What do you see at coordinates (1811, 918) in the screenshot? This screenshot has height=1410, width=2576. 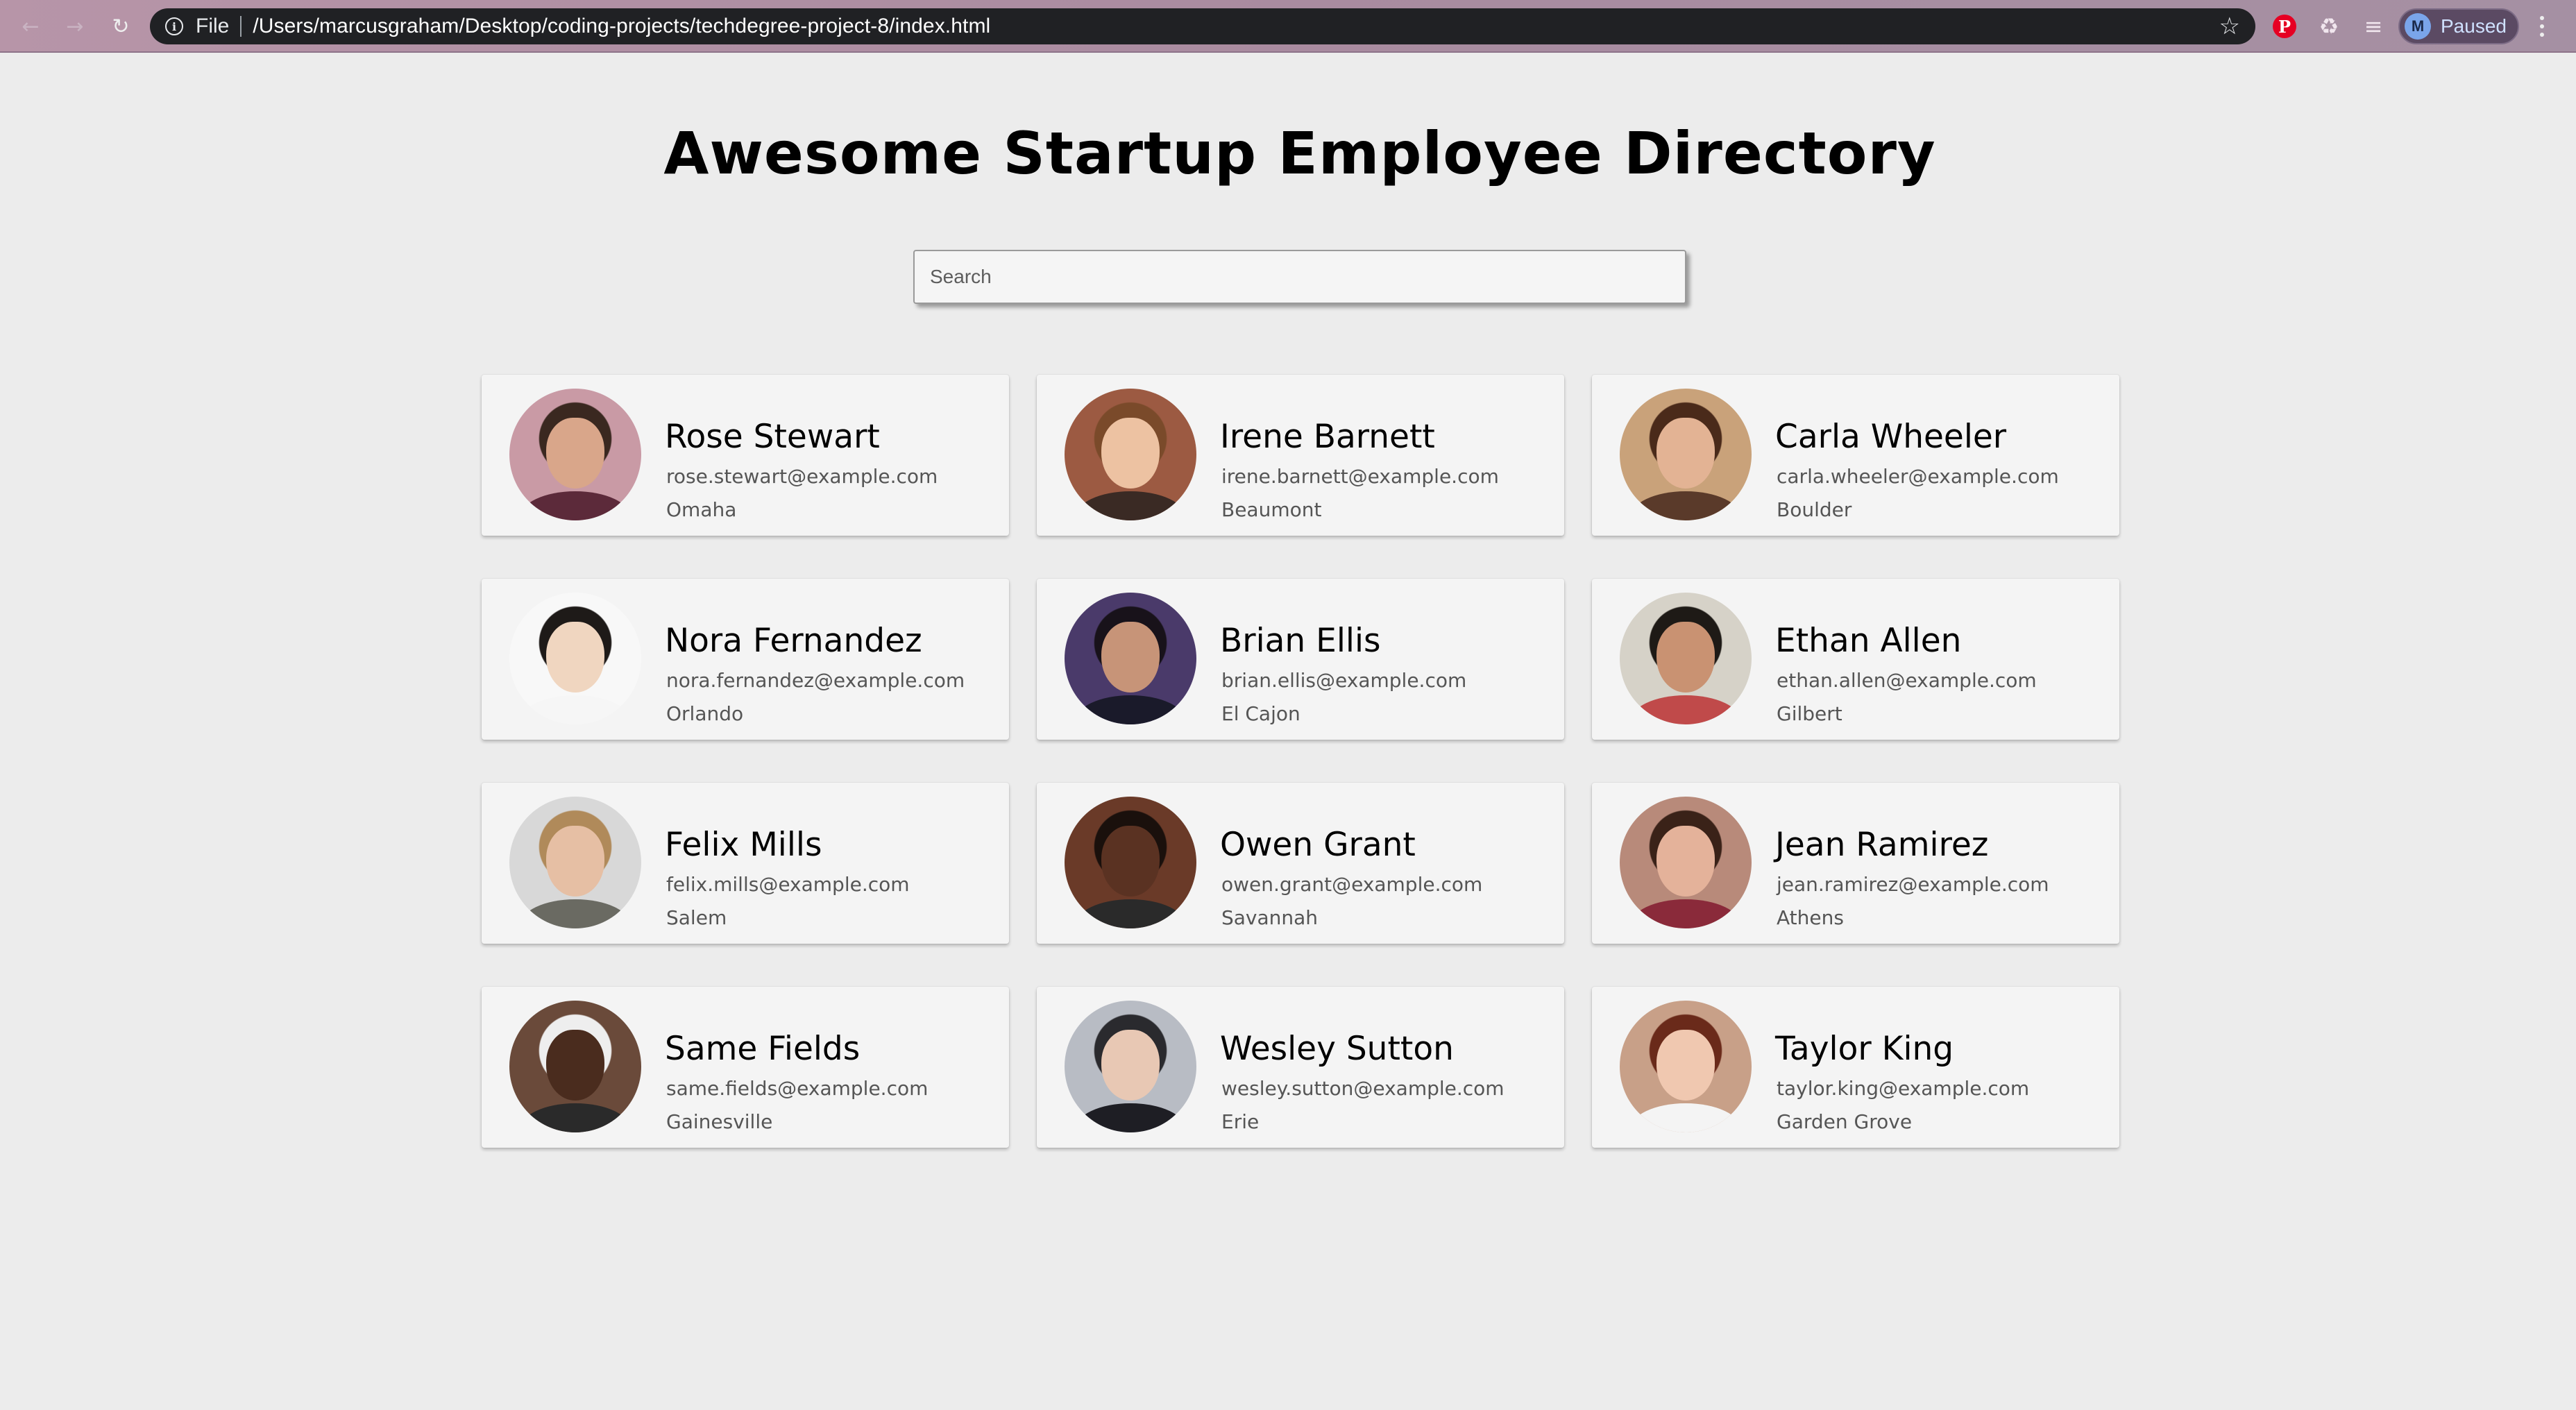 I see `employee-city: Athens` at bounding box center [1811, 918].